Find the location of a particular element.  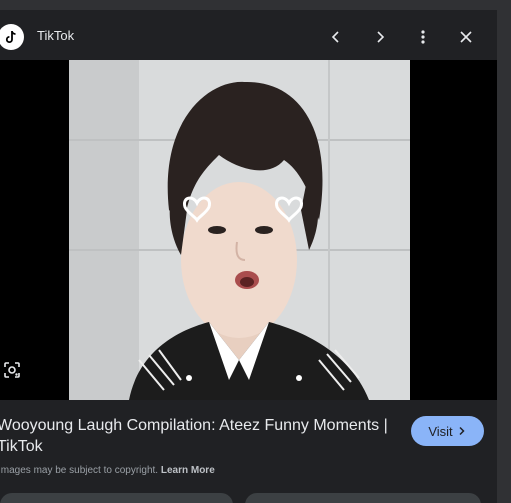

visit-button: Visit is located at coordinates (447, 431).